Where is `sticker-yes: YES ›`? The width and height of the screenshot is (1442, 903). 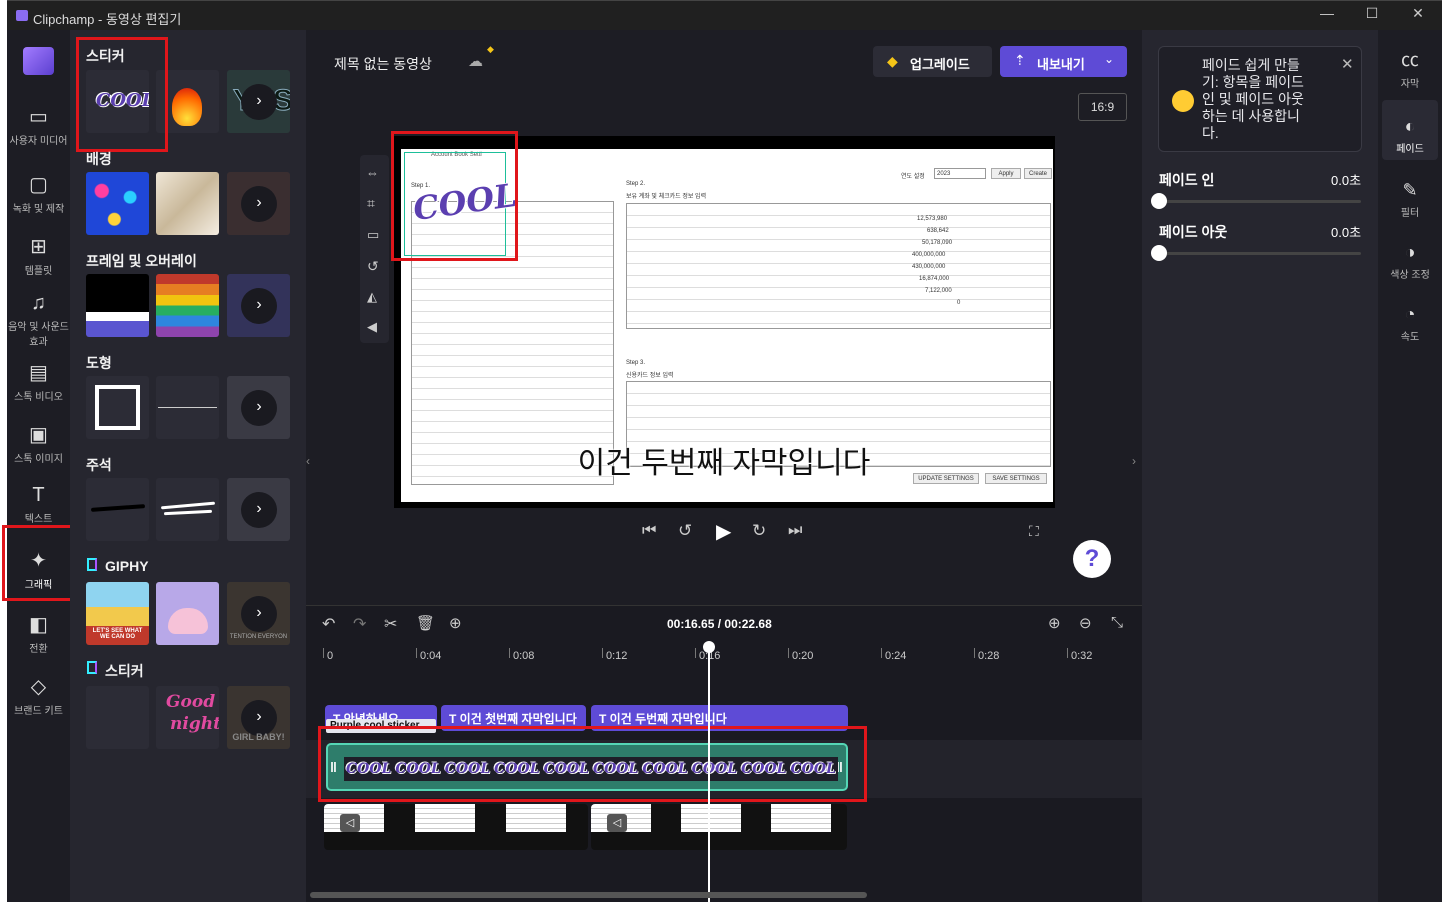 sticker-yes: YES › is located at coordinates (258, 101).